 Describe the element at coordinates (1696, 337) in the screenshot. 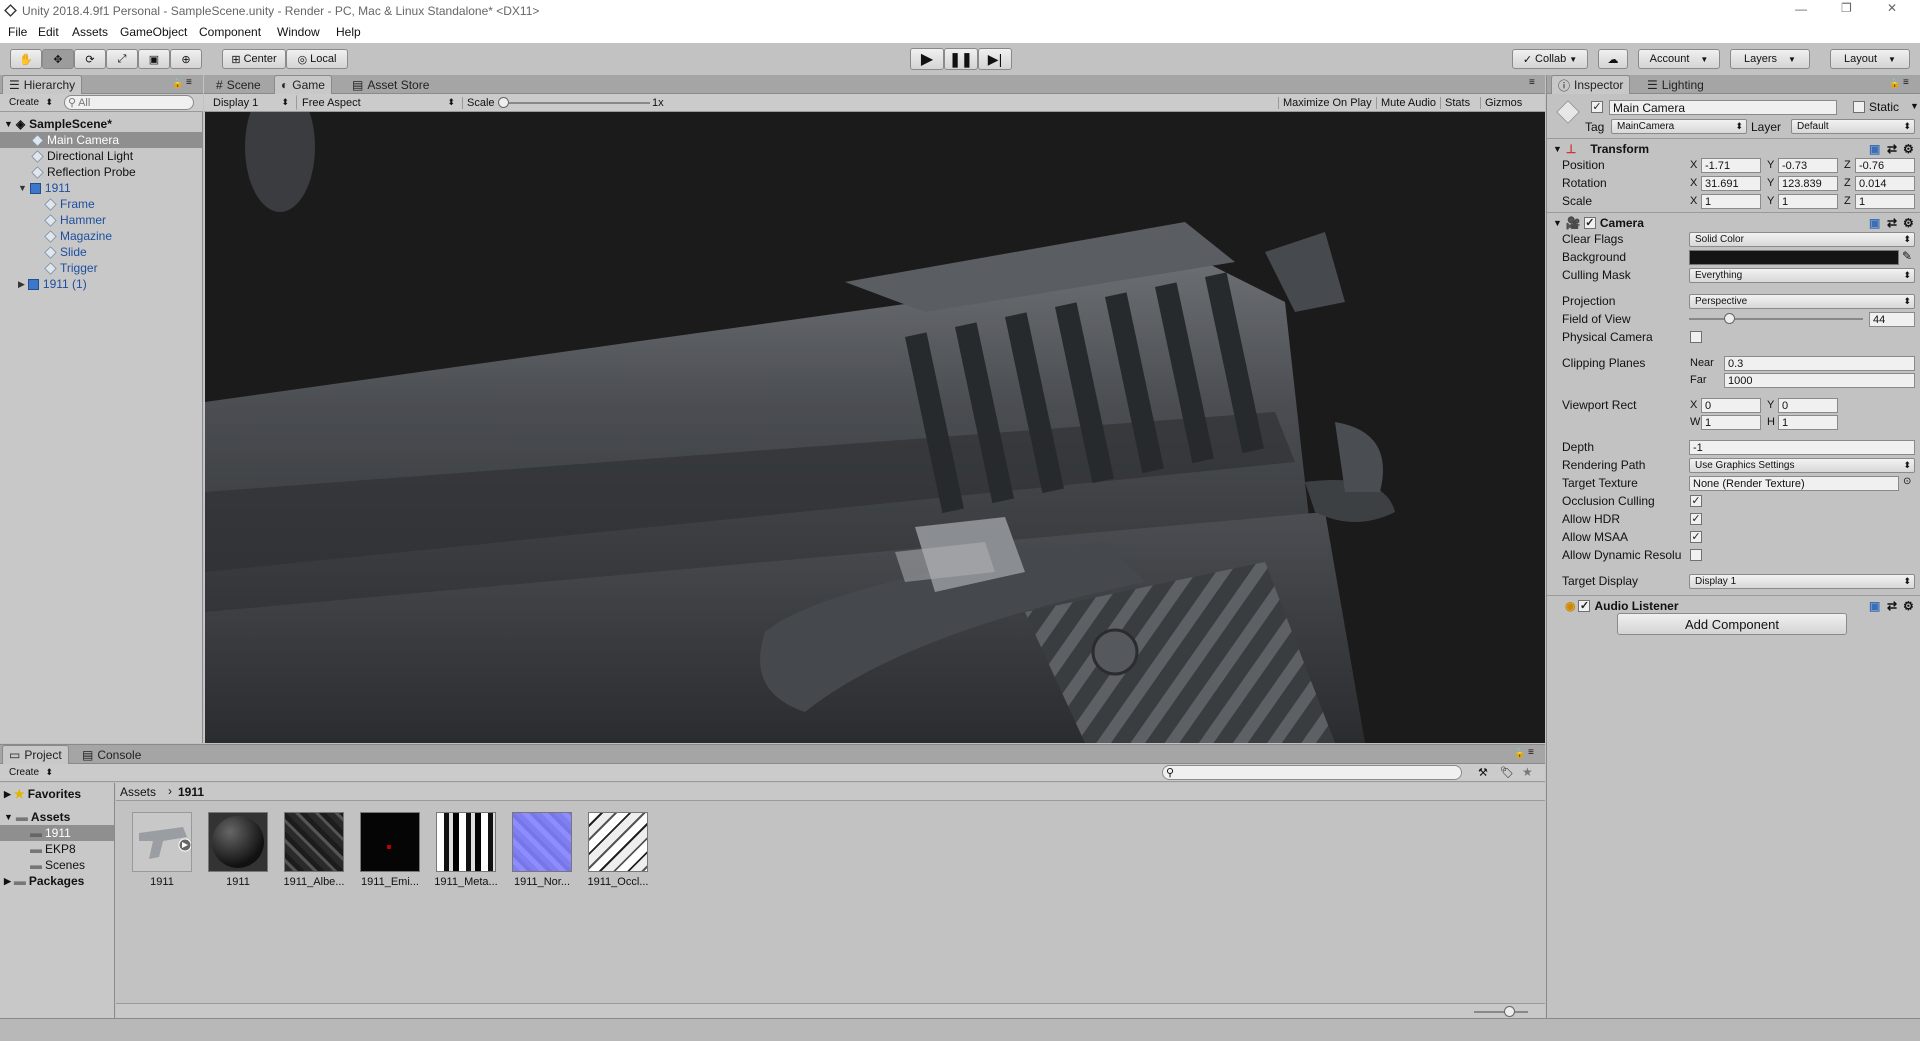

I see `physical-camera-checkbox` at that location.